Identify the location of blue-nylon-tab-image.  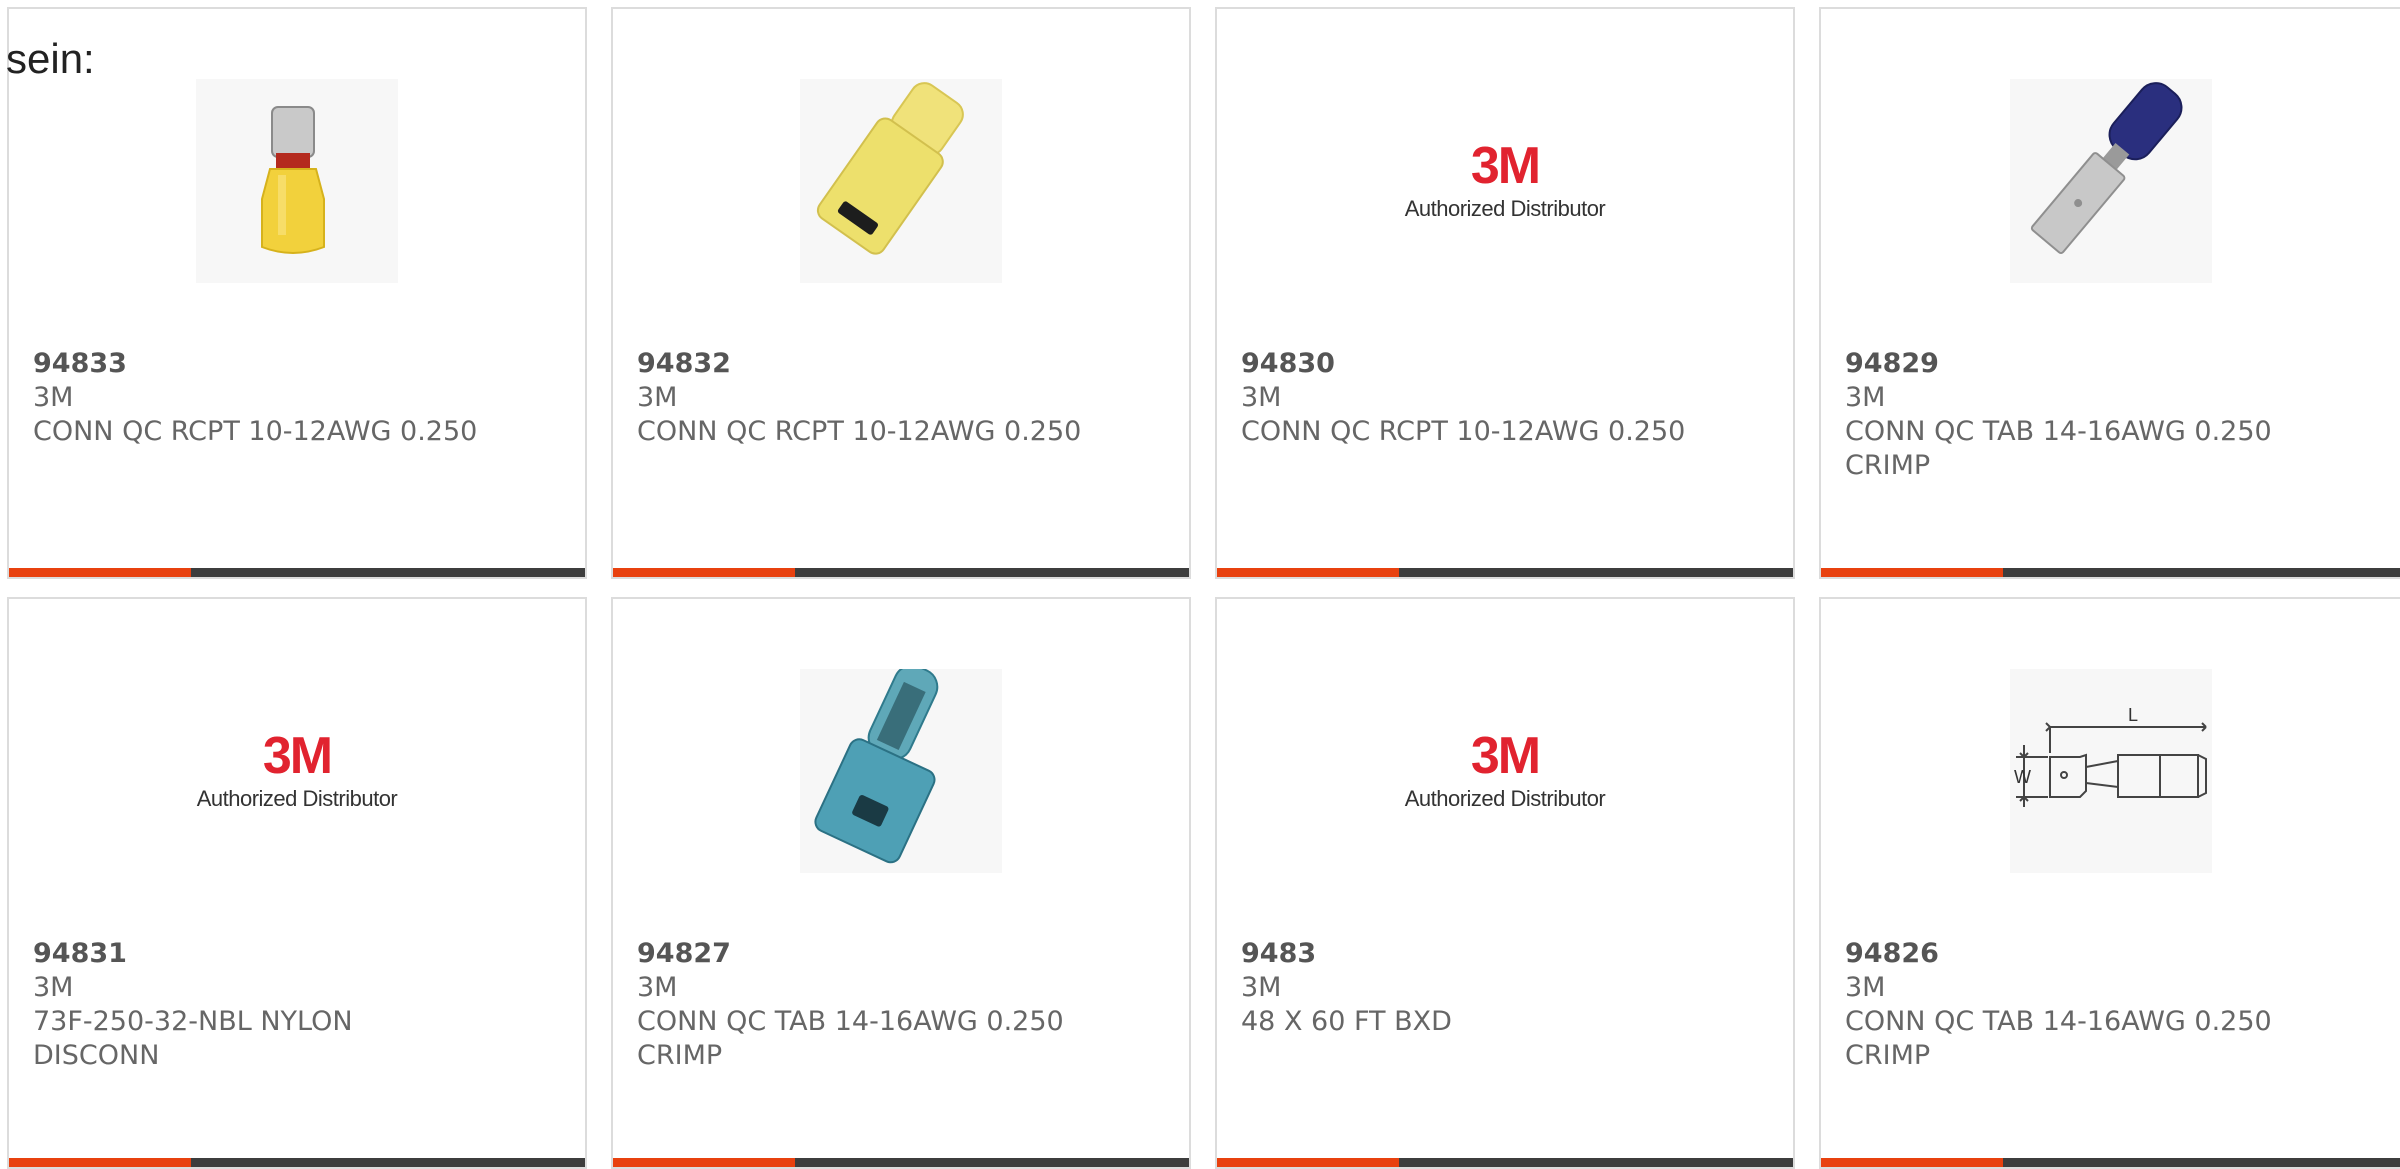
(901, 771).